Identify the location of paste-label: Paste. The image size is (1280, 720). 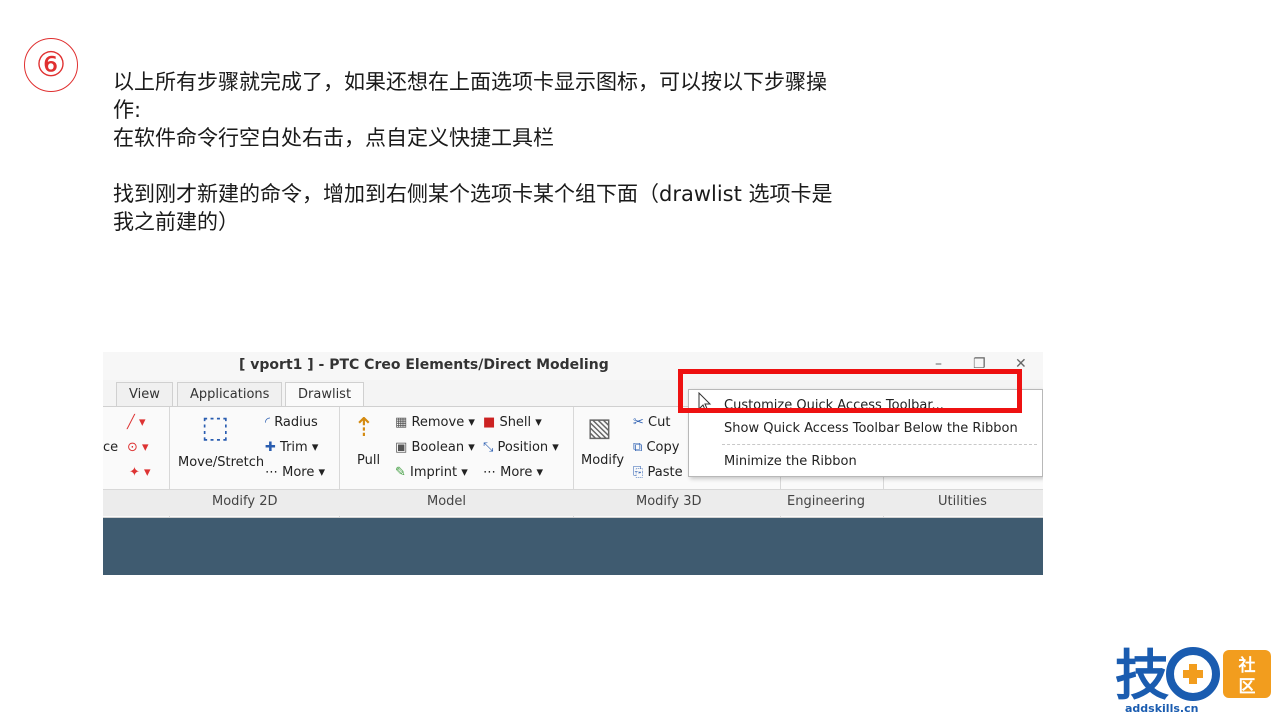
(665, 472).